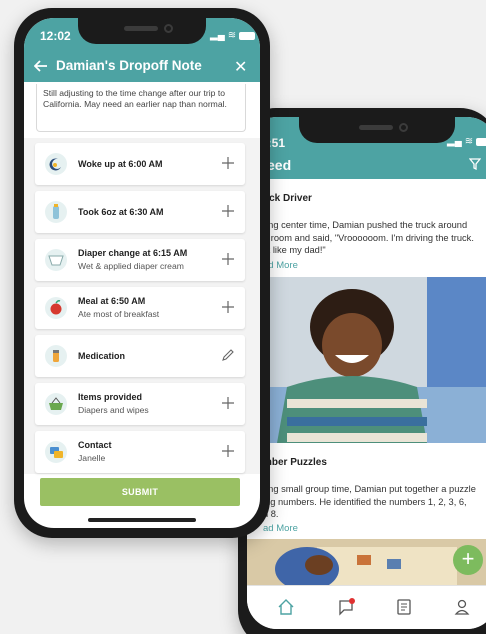 The image size is (486, 634). I want to click on item-medication: Medication, so click(140, 356).